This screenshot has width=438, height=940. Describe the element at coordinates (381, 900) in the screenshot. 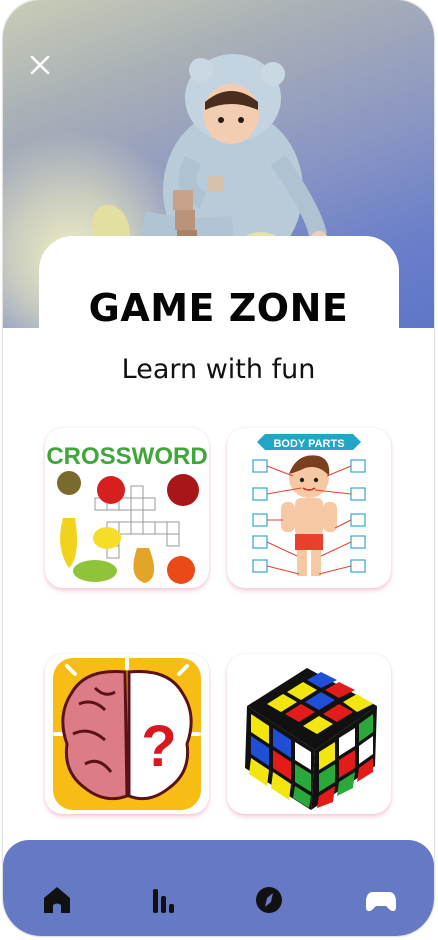

I see `gamepad-icon` at that location.